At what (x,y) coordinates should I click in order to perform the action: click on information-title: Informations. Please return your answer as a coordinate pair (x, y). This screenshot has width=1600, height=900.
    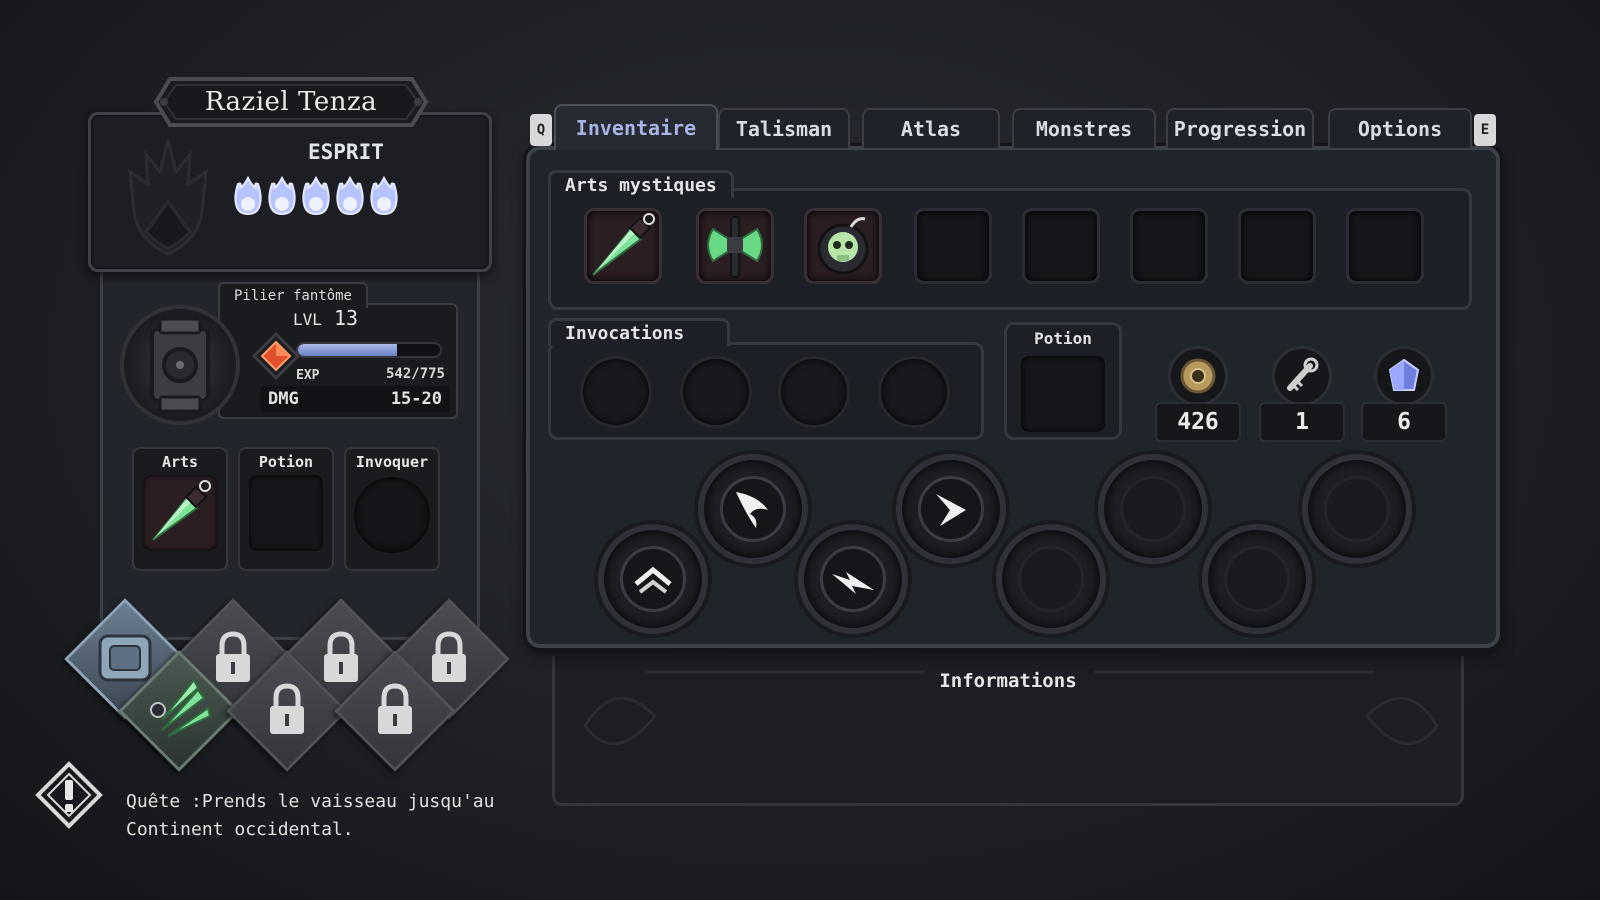
    Looking at the image, I should click on (1008, 681).